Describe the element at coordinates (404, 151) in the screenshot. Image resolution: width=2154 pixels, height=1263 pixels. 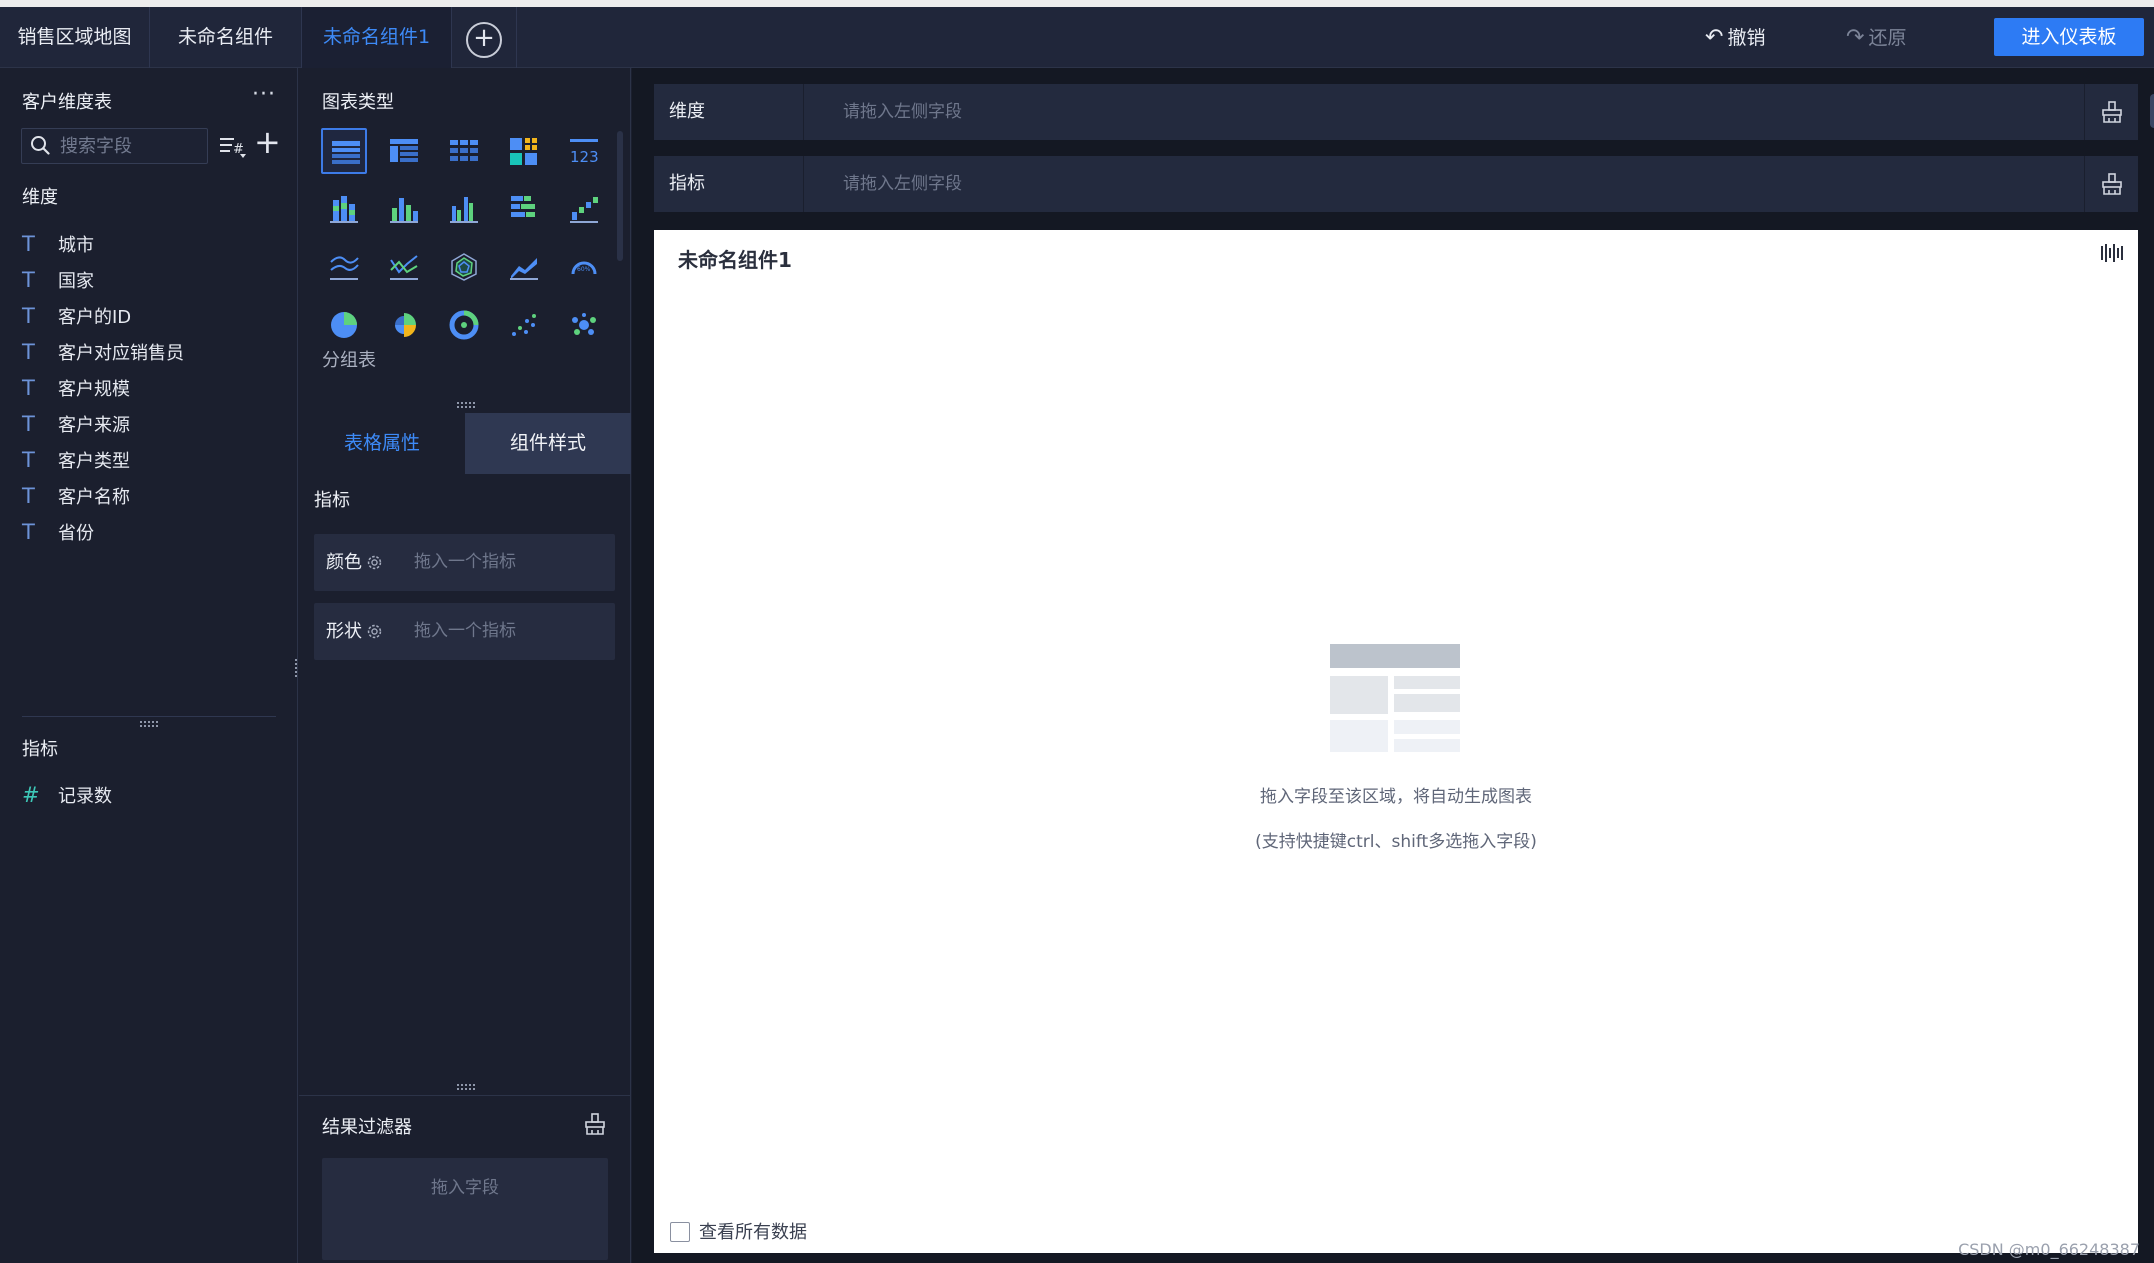
I see `cross-table-icon` at that location.